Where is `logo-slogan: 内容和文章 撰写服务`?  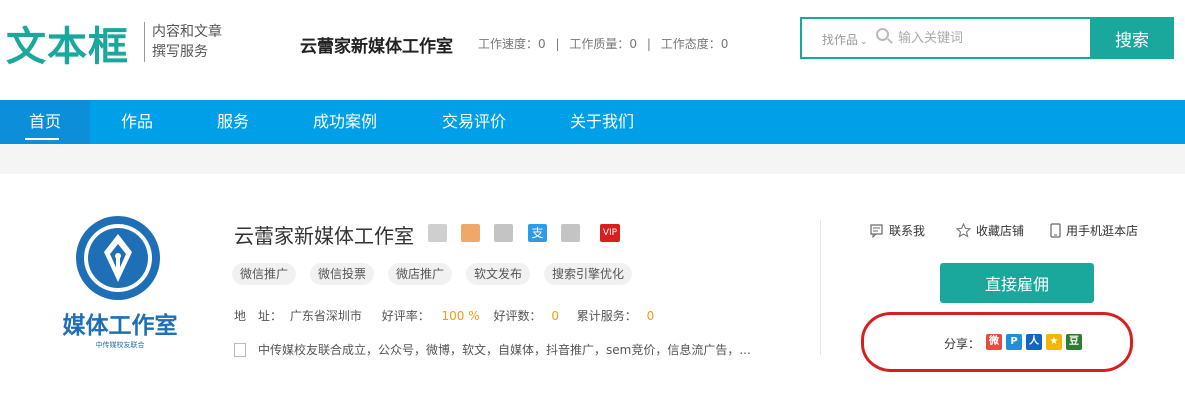
logo-slogan: 内容和文章 撰写服务 is located at coordinates (187, 42).